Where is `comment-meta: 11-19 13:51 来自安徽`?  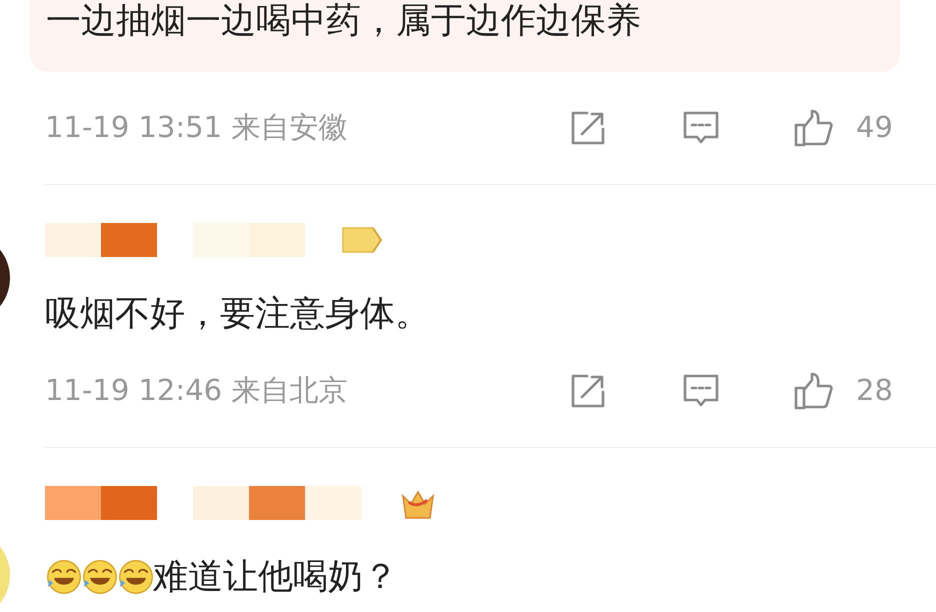 comment-meta: 11-19 13:51 来自安徽 is located at coordinates (196, 127).